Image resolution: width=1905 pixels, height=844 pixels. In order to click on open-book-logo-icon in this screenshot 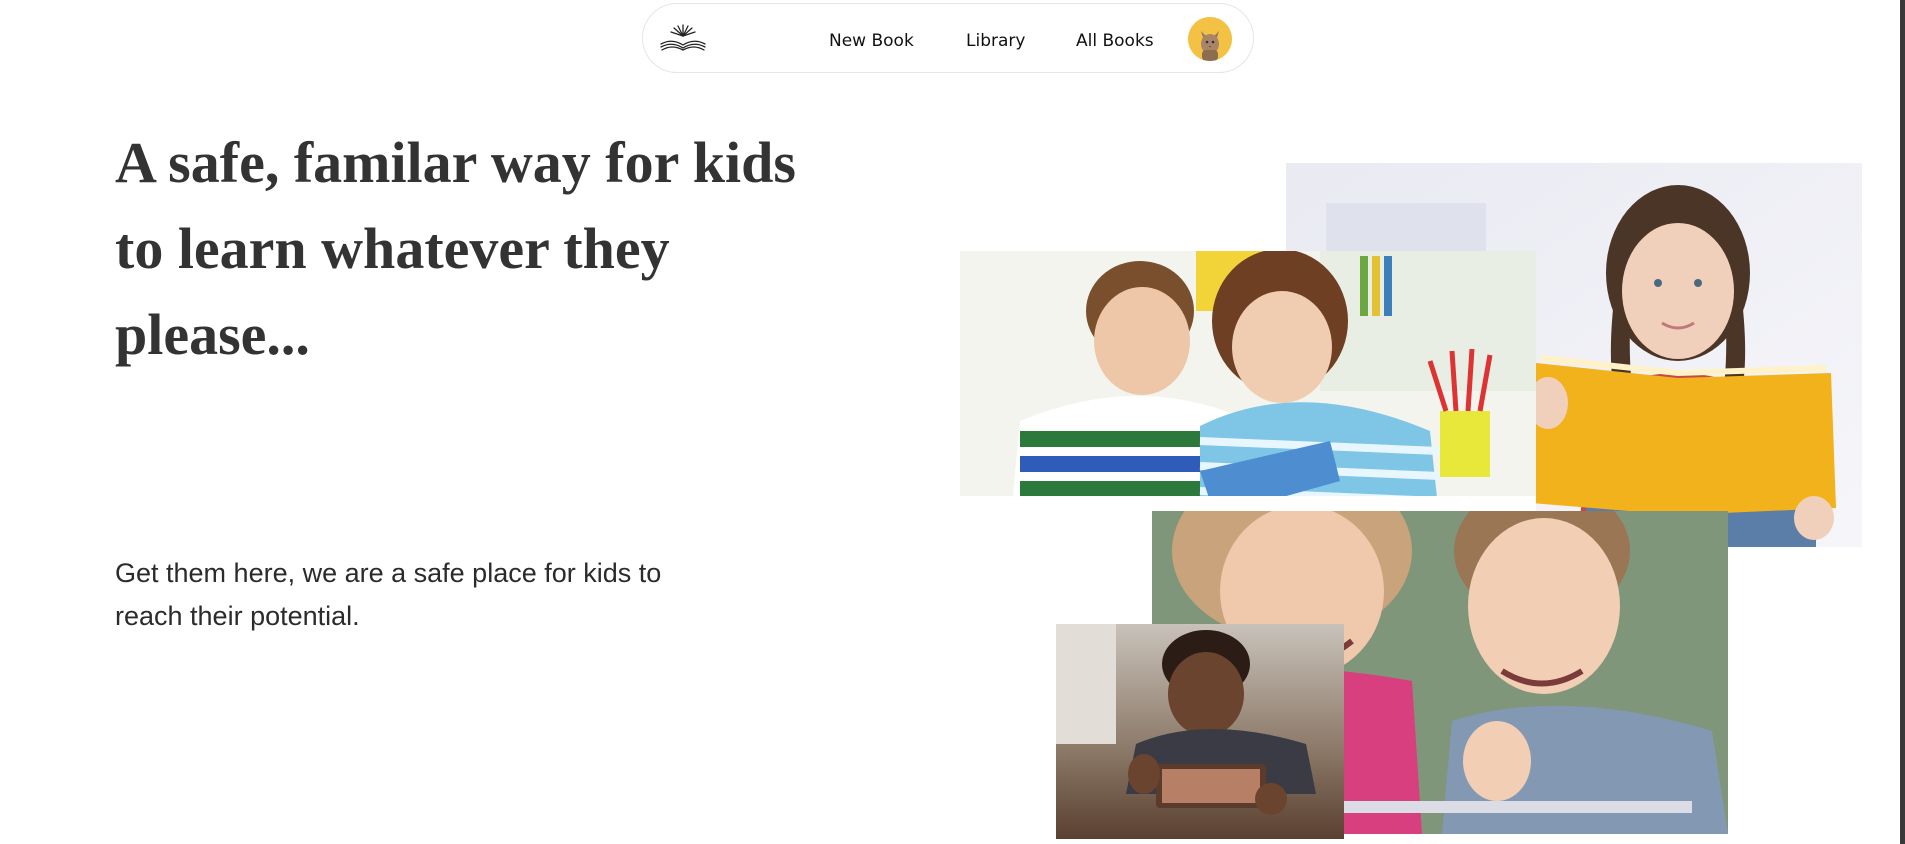, I will do `click(683, 38)`.